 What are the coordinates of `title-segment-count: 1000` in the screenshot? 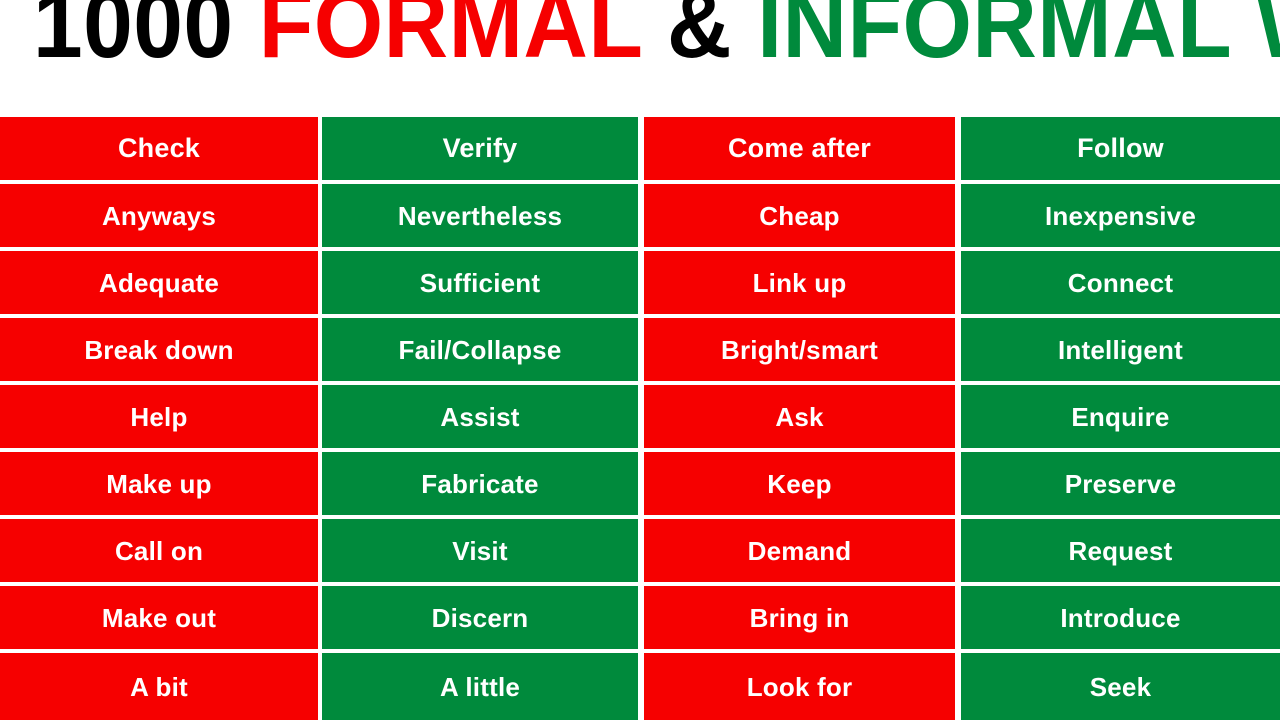 It's located at (133, 39).